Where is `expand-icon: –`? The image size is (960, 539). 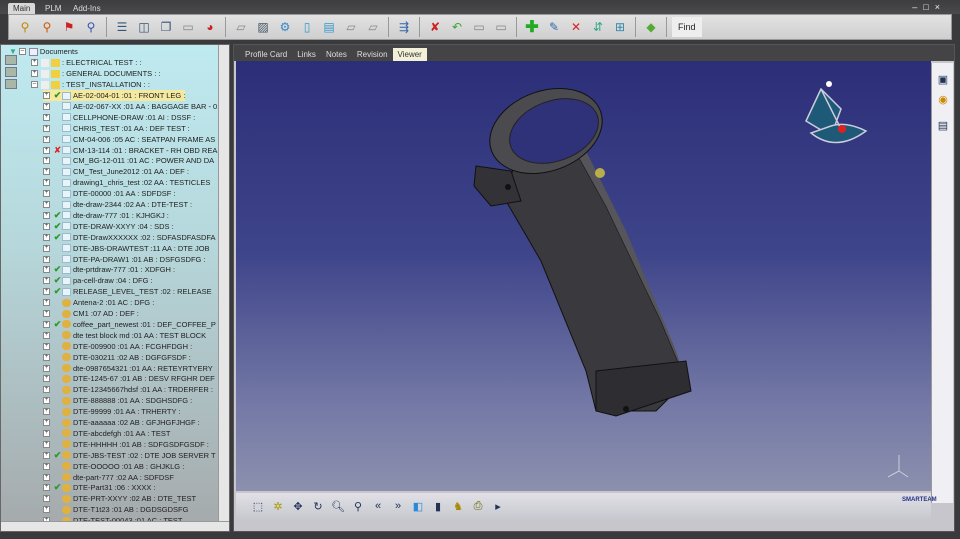 expand-icon: – is located at coordinates (34, 84).